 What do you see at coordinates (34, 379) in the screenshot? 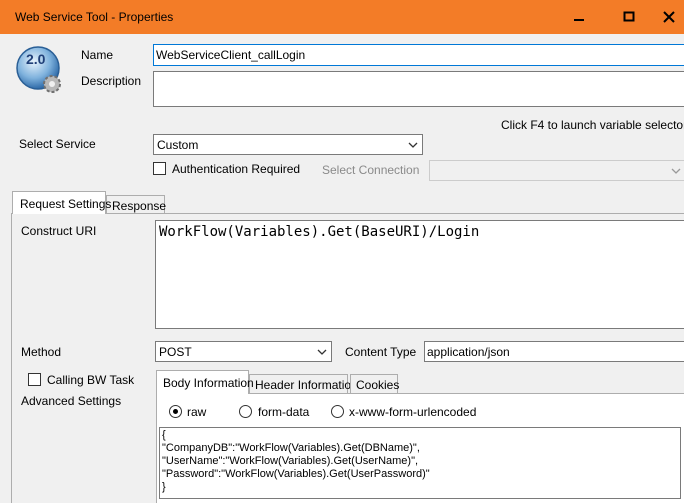
I see `calling-bw-task-checkbox` at bounding box center [34, 379].